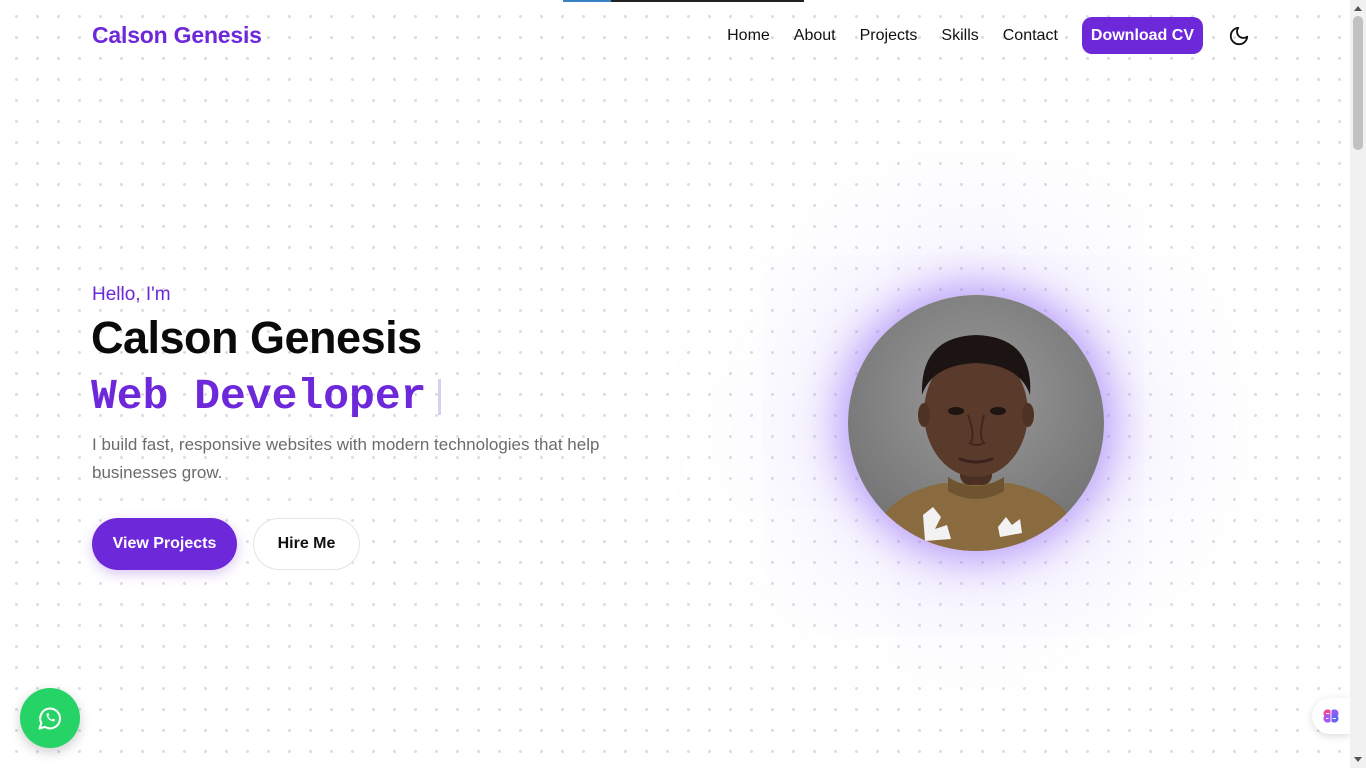 Image resolution: width=1366 pixels, height=768 pixels. Describe the element at coordinates (1142, 35) in the screenshot. I see `download-cv-button: Download CV` at that location.